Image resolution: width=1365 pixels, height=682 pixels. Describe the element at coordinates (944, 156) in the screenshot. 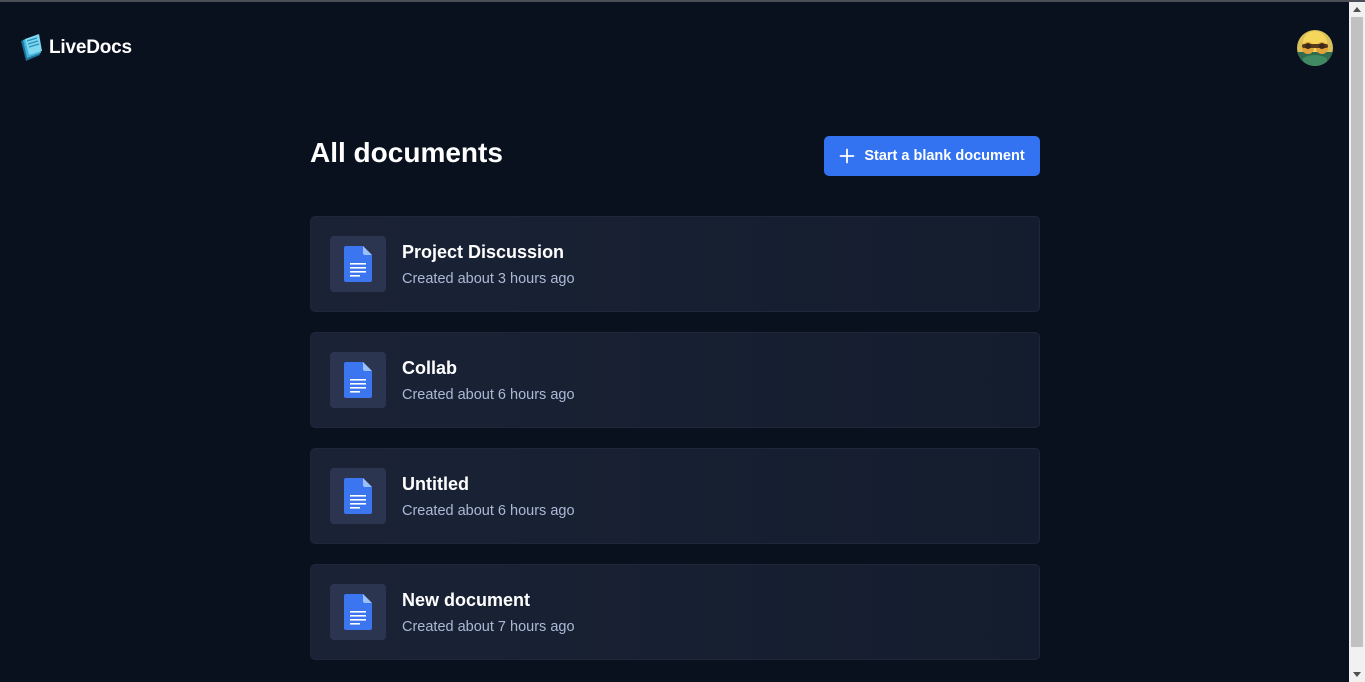

I see `start-blank-document-label: Start a blank document` at that location.